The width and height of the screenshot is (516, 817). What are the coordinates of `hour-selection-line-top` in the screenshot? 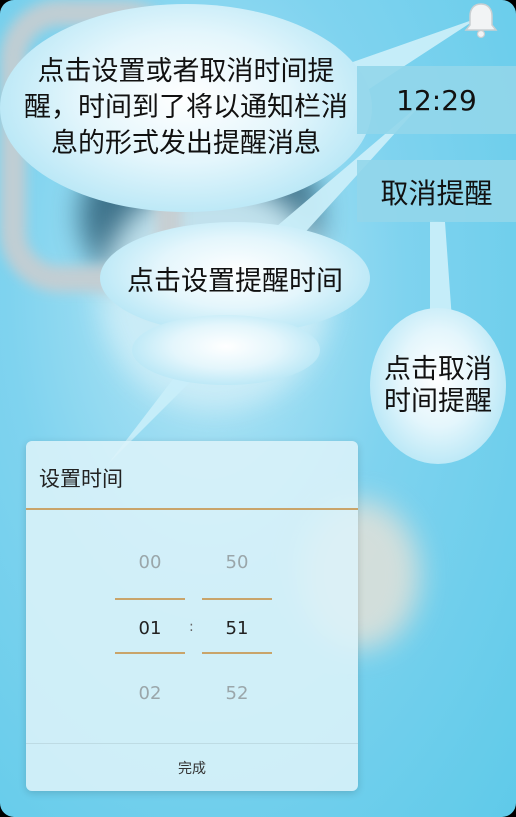 It's located at (150, 599).